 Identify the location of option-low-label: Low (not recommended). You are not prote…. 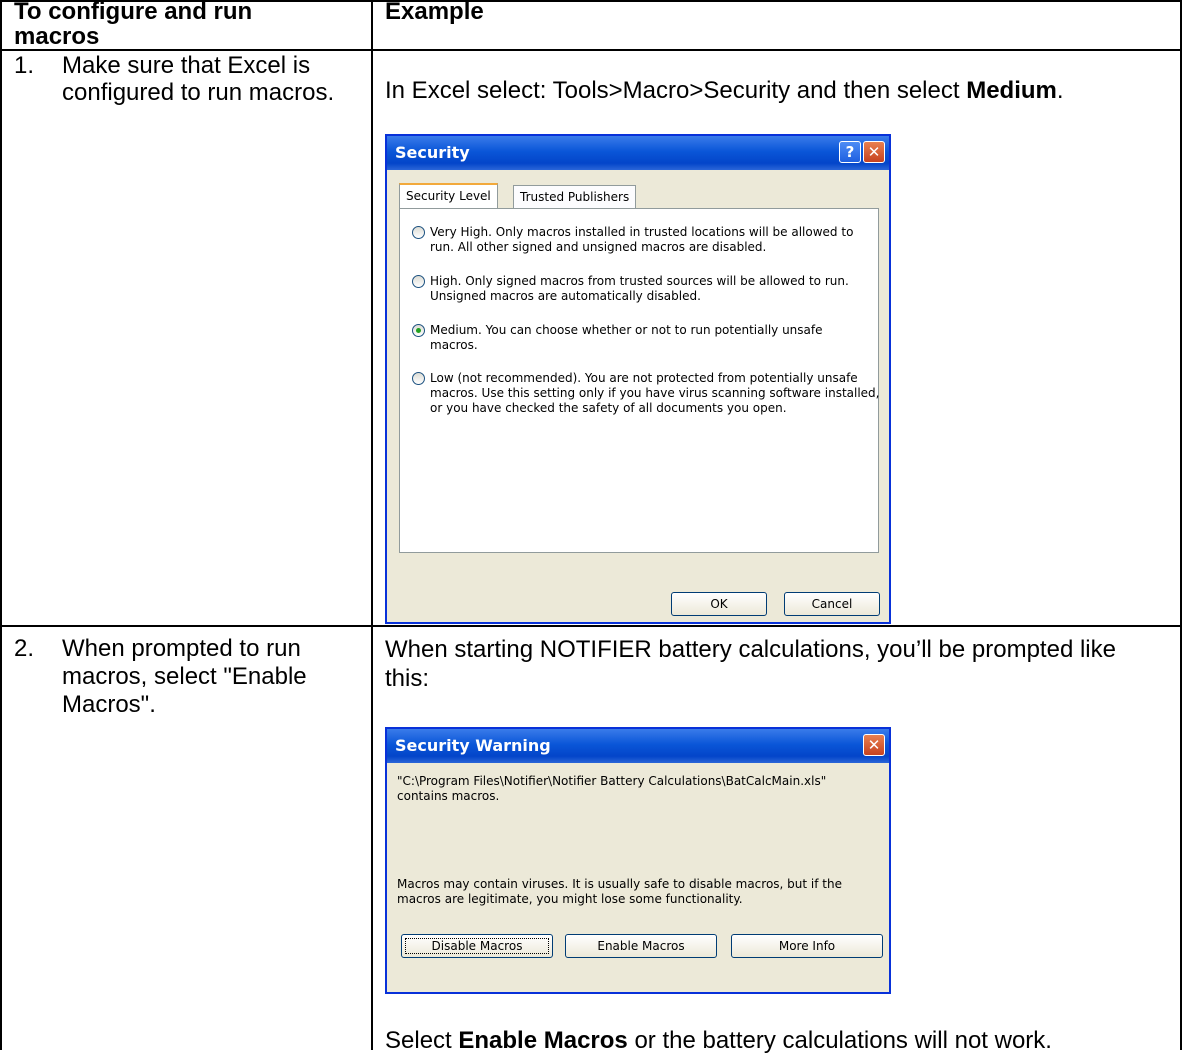
(655, 393).